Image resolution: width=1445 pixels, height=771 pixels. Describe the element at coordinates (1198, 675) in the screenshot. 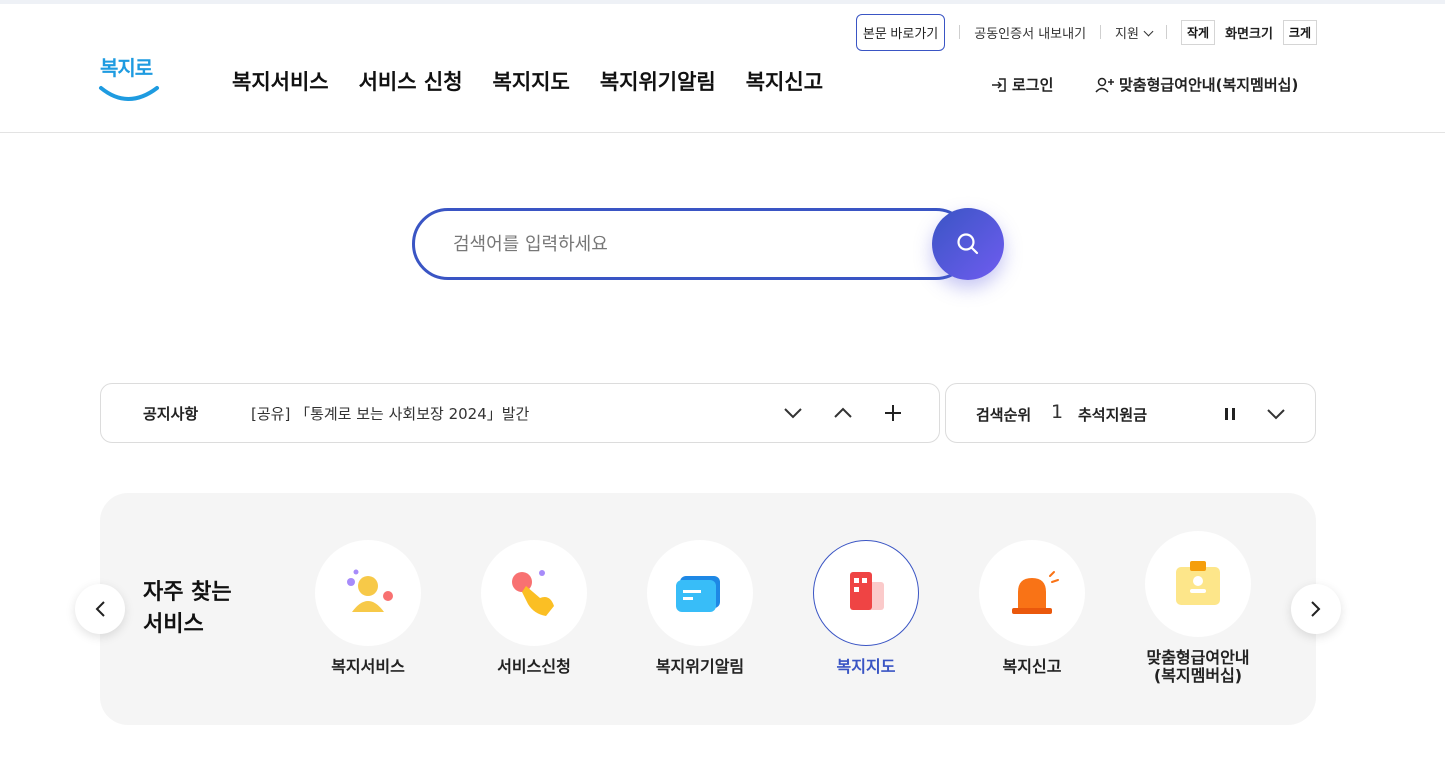

I see `membership-label-line2: (복지멤버십)` at that location.